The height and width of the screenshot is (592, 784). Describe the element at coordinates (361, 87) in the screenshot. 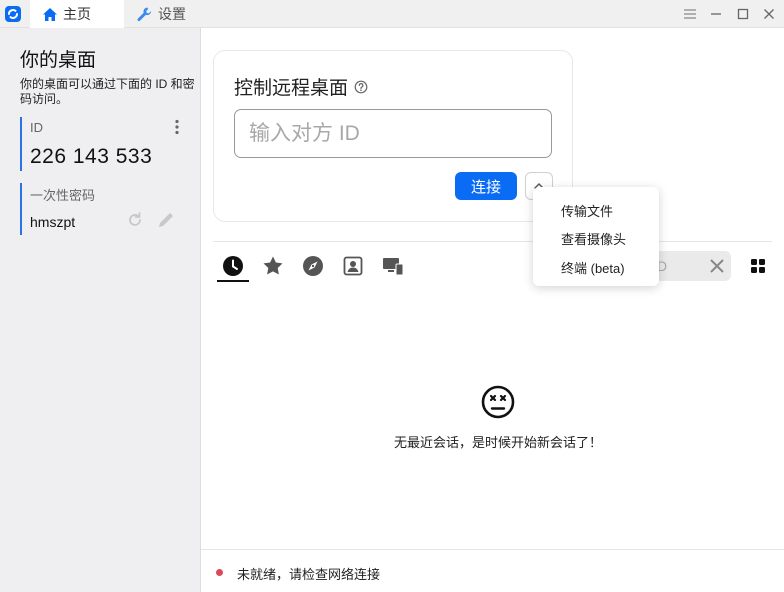

I see `help-icon` at that location.